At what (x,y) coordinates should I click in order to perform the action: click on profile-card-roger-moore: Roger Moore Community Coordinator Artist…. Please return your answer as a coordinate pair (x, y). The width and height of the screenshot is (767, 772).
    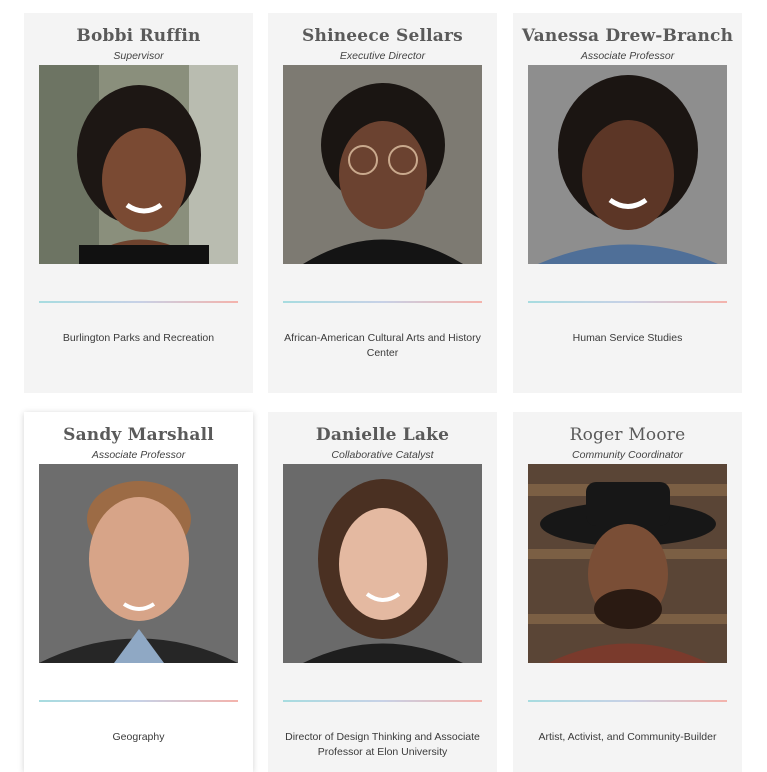
    Looking at the image, I should click on (627, 592).